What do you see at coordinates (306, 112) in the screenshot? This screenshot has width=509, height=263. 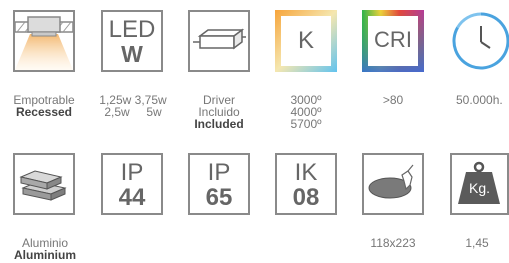 I see `kelvin-caption: 3000º 4000º 5700º` at bounding box center [306, 112].